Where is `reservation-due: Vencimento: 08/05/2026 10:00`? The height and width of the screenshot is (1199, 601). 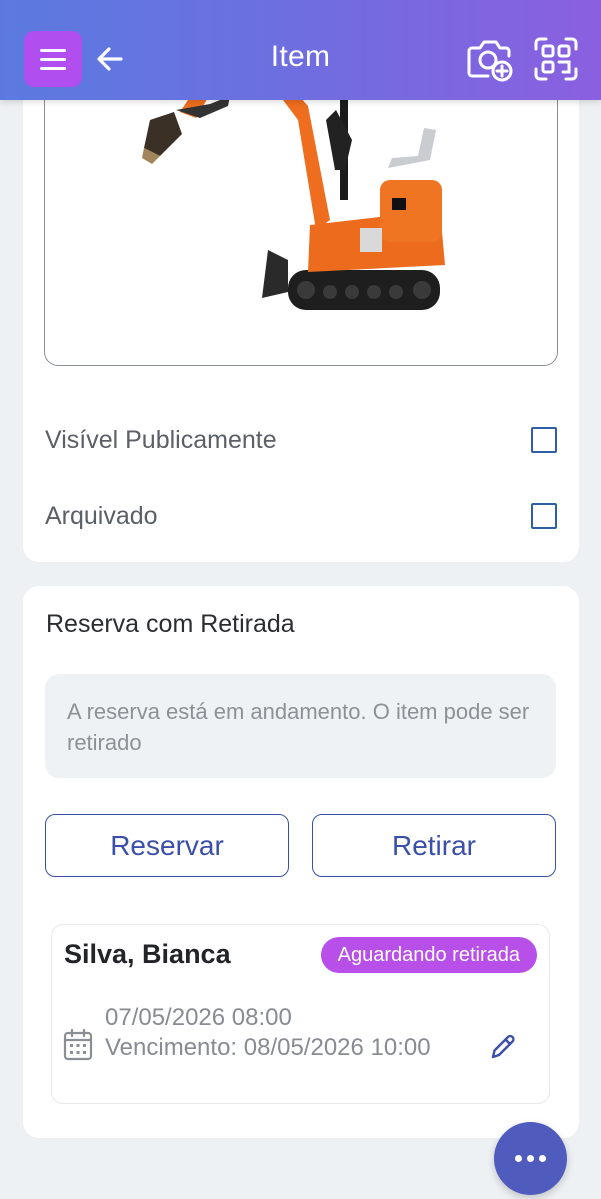 reservation-due: Vencimento: 08/05/2026 10:00 is located at coordinates (268, 1047).